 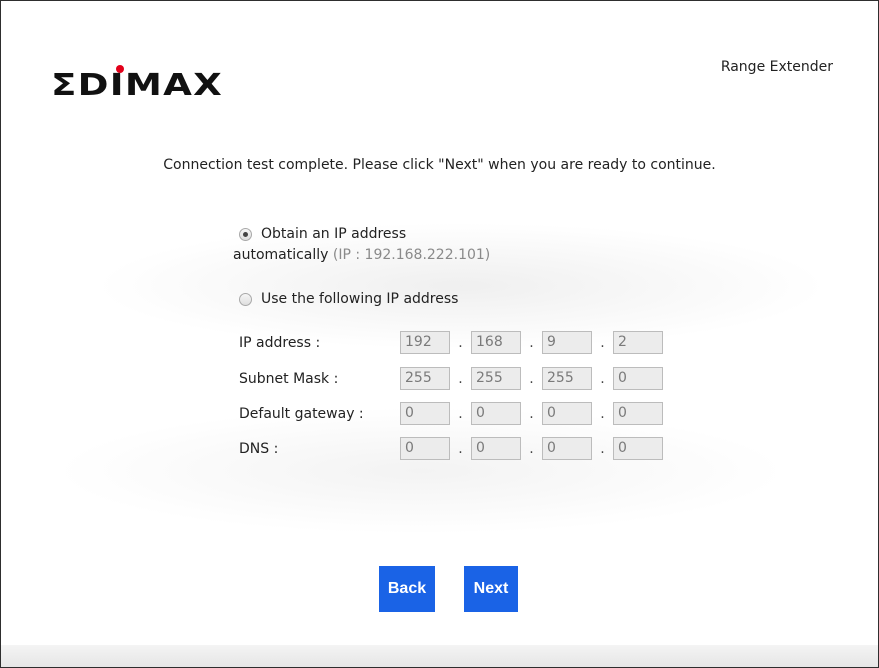 I want to click on next-button: Next, so click(x=491, y=589).